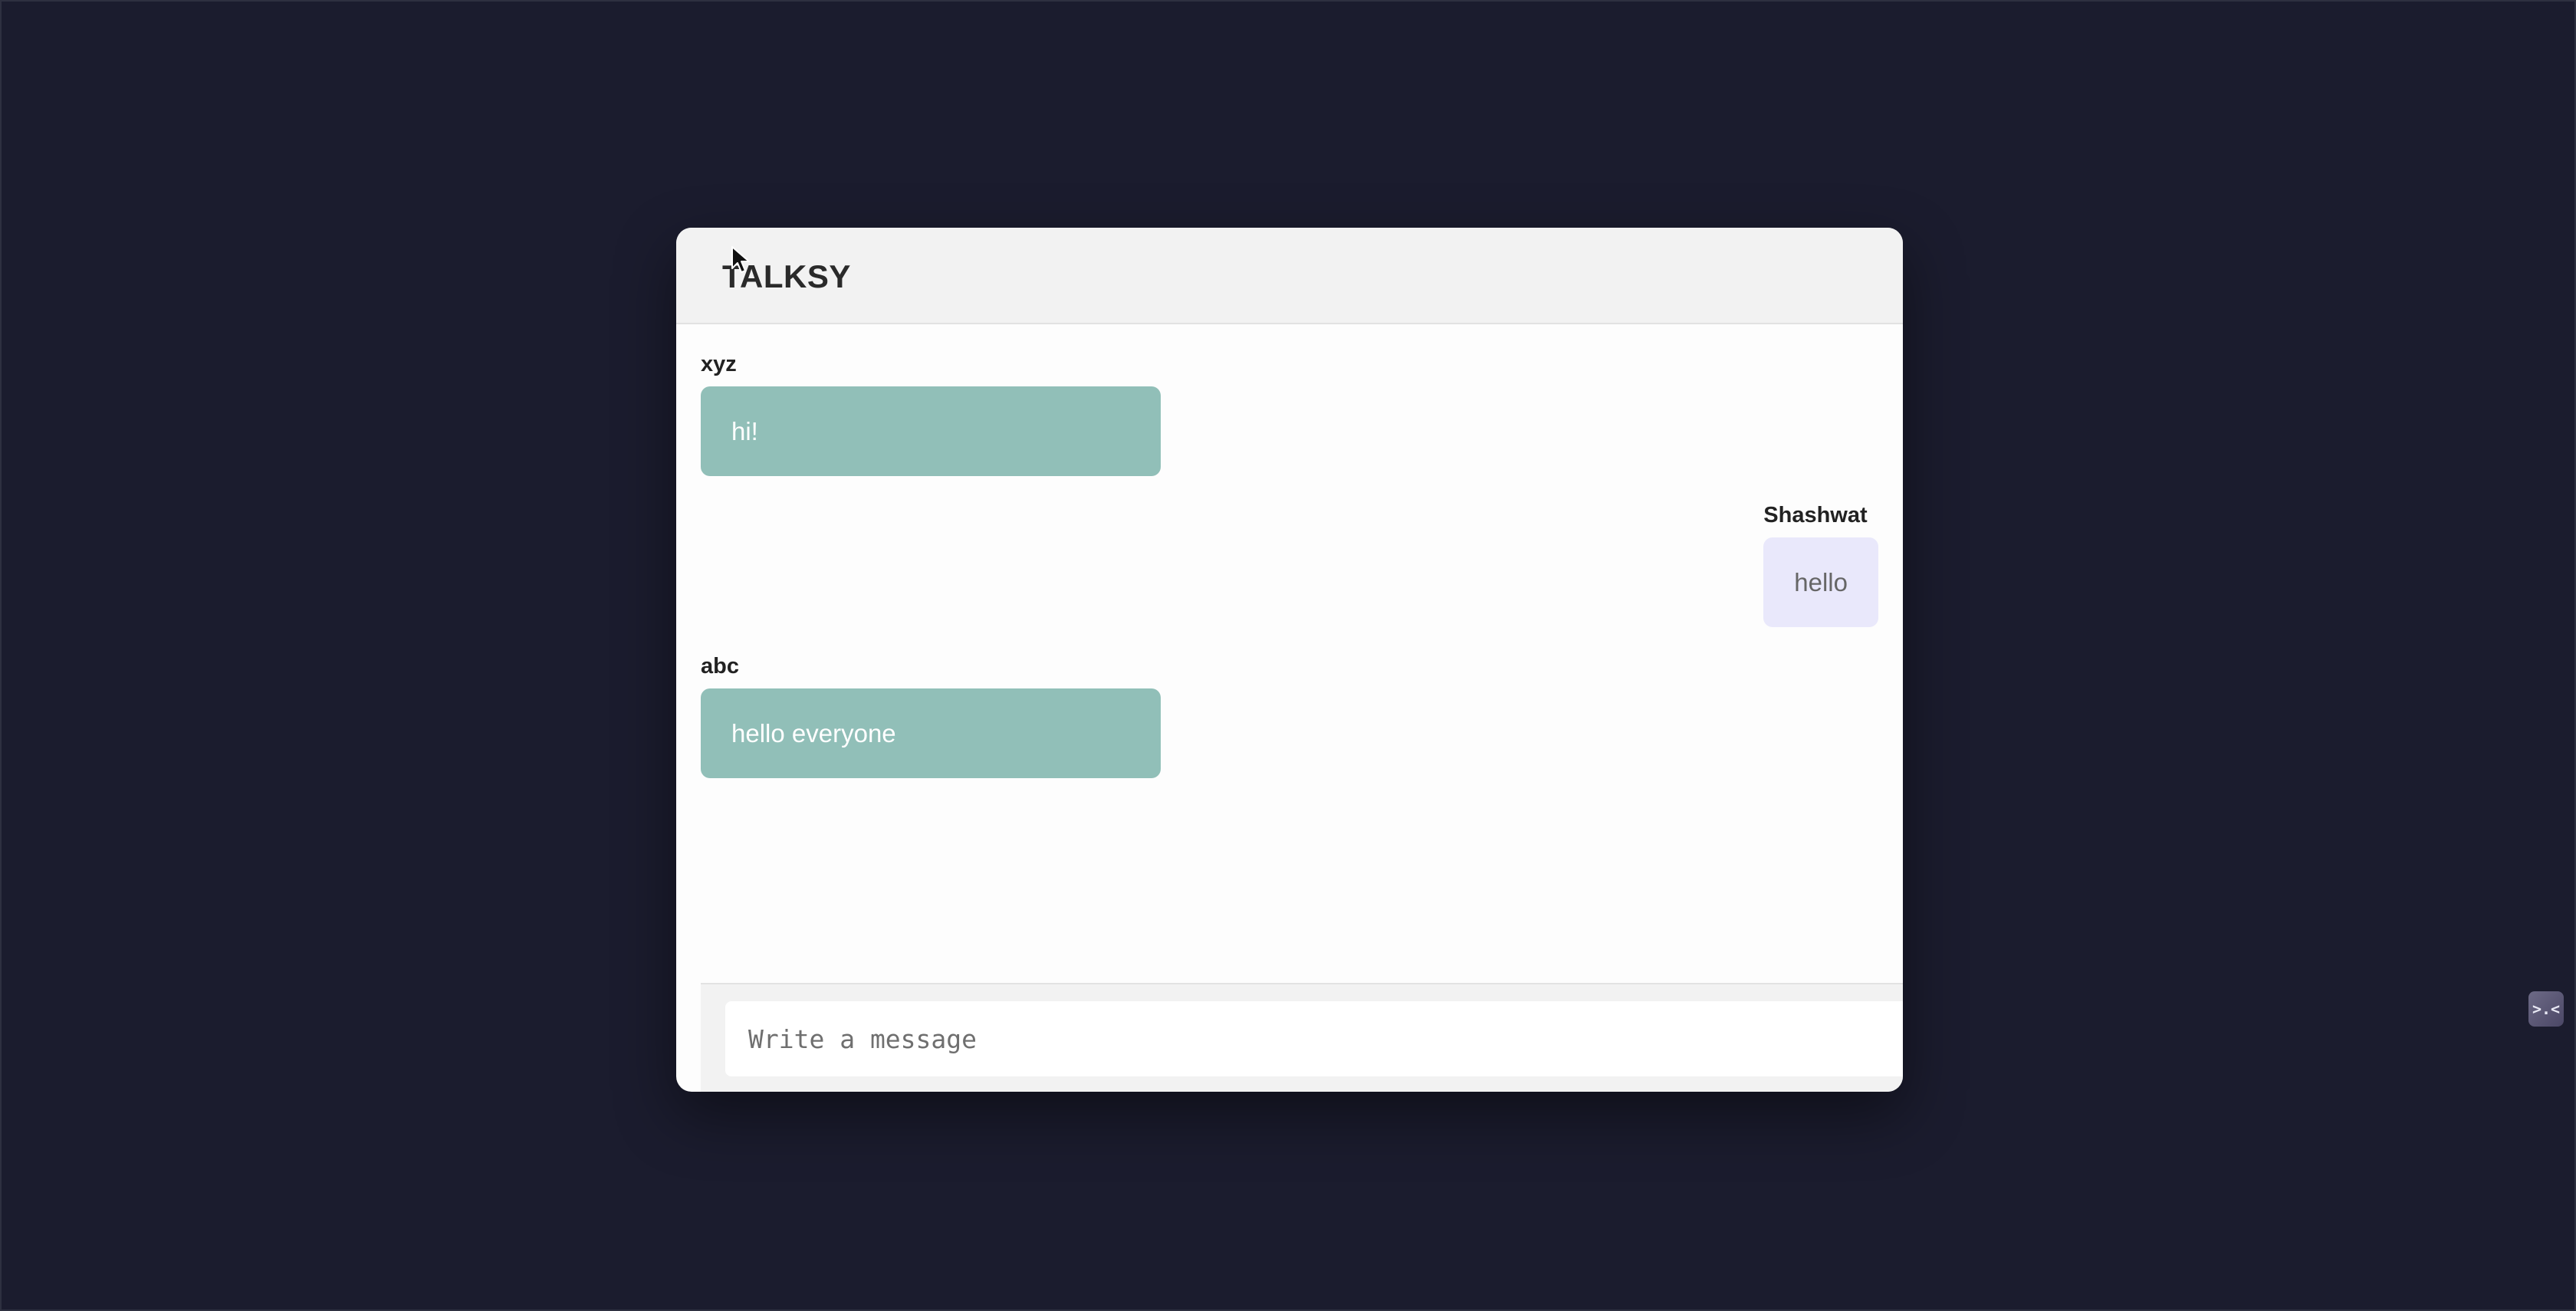 The height and width of the screenshot is (1311, 2576). What do you see at coordinates (2546, 1009) in the screenshot?
I see `terminal-face-icon: >.<` at bounding box center [2546, 1009].